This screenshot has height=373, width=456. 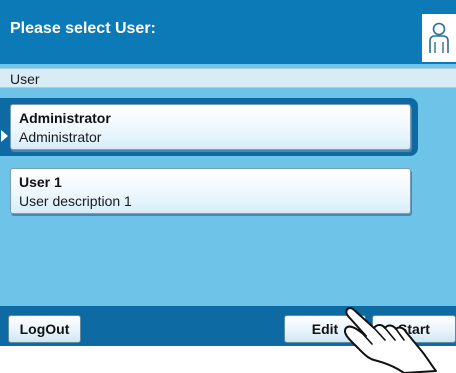 What do you see at coordinates (4, 136) in the screenshot?
I see `selection-arrow-icon` at bounding box center [4, 136].